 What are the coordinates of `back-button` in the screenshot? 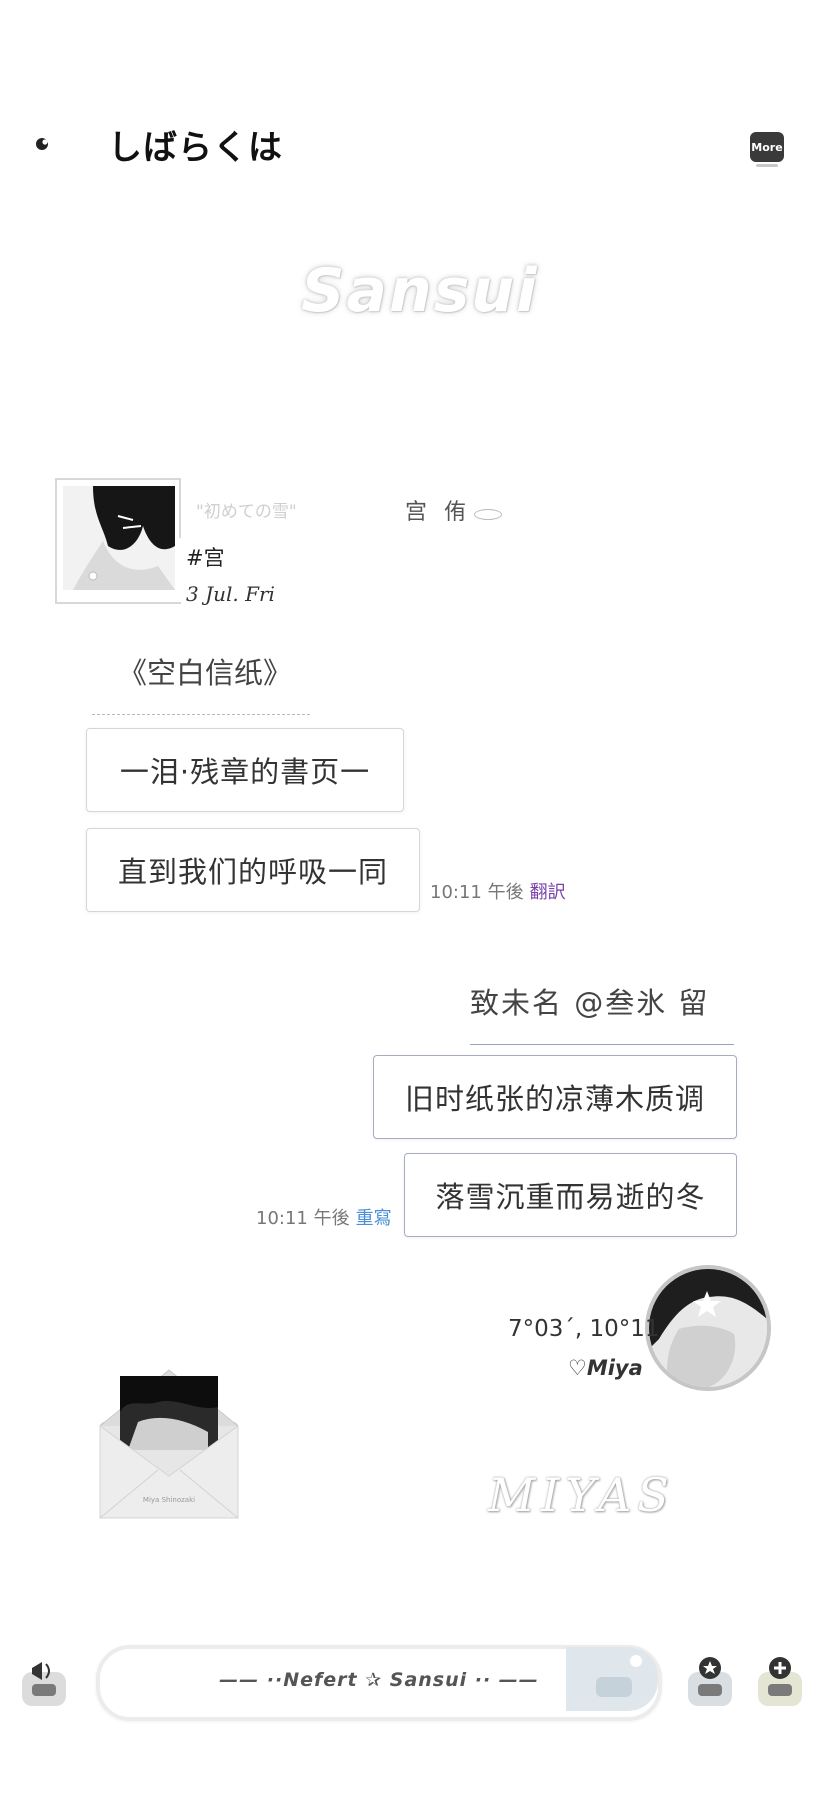 It's located at (42, 144).